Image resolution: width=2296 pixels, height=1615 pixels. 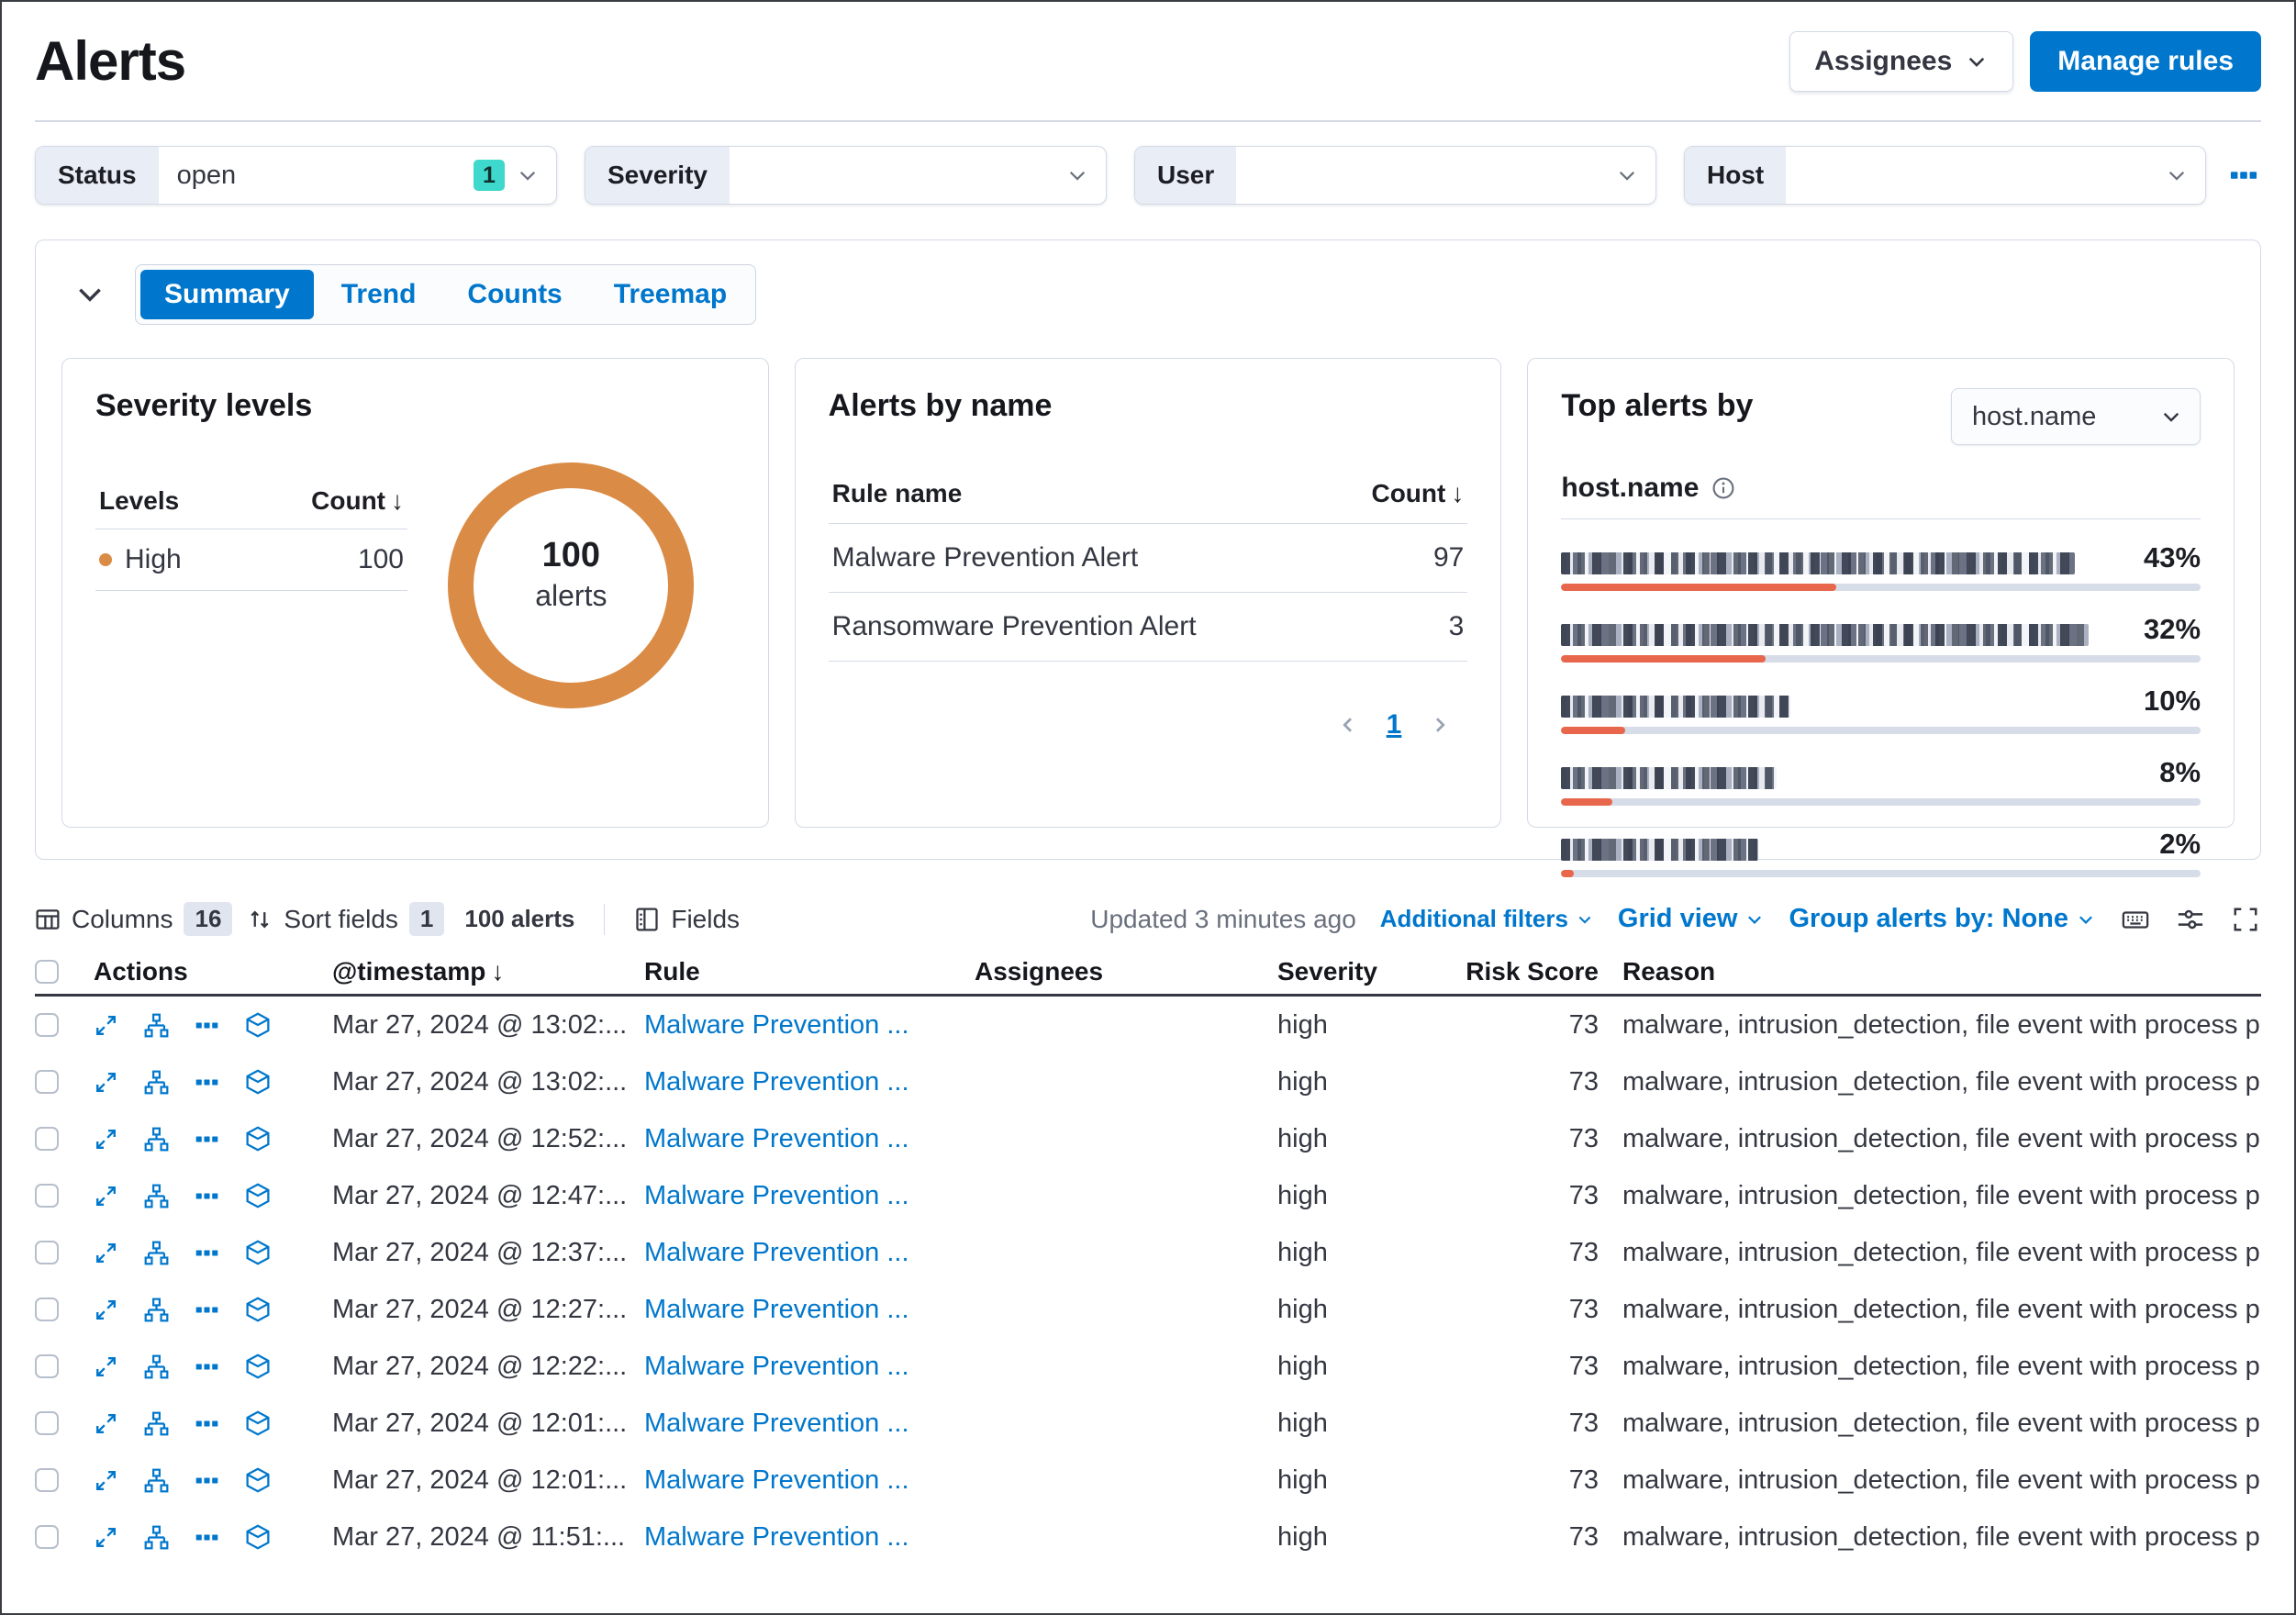 What do you see at coordinates (47, 971) in the screenshot?
I see `select-all-checkbox` at bounding box center [47, 971].